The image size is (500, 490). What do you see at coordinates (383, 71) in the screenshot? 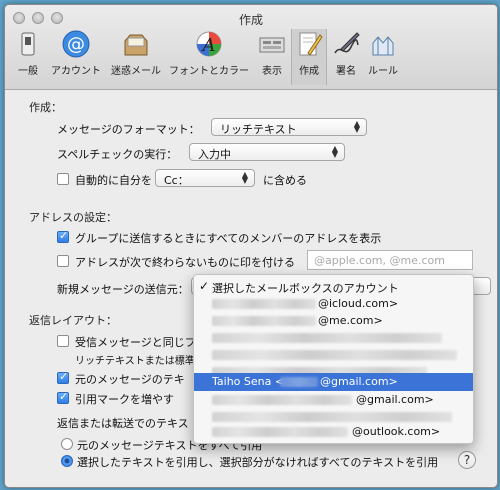
I see `toolbar-label: ルール` at bounding box center [383, 71].